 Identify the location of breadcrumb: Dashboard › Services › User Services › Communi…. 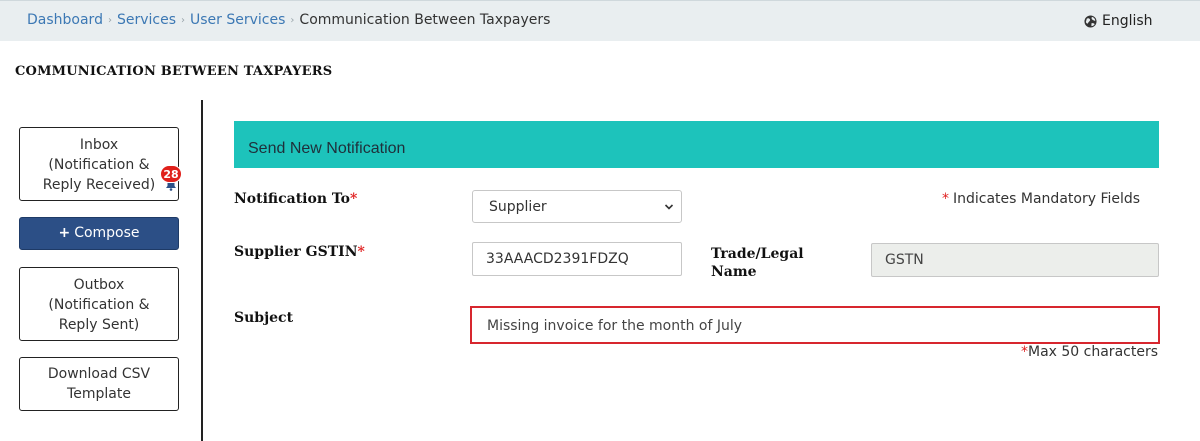
(288, 20).